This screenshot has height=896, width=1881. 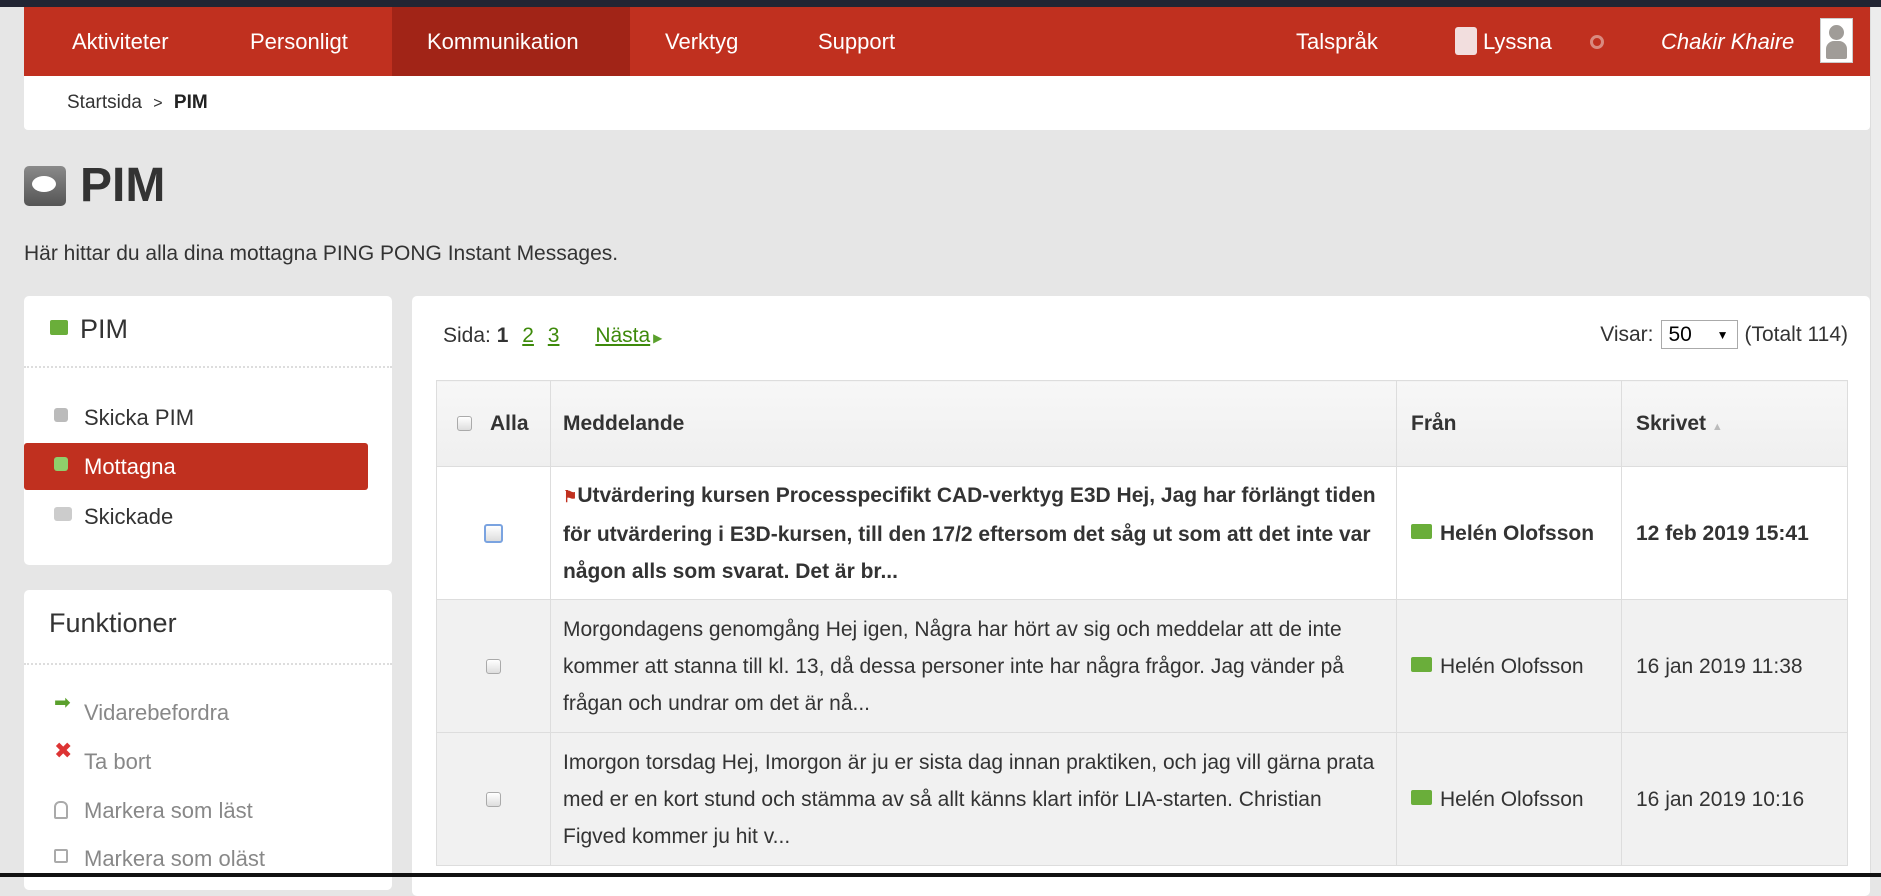 I want to click on header-written: Skrivet ▲, so click(x=1734, y=423).